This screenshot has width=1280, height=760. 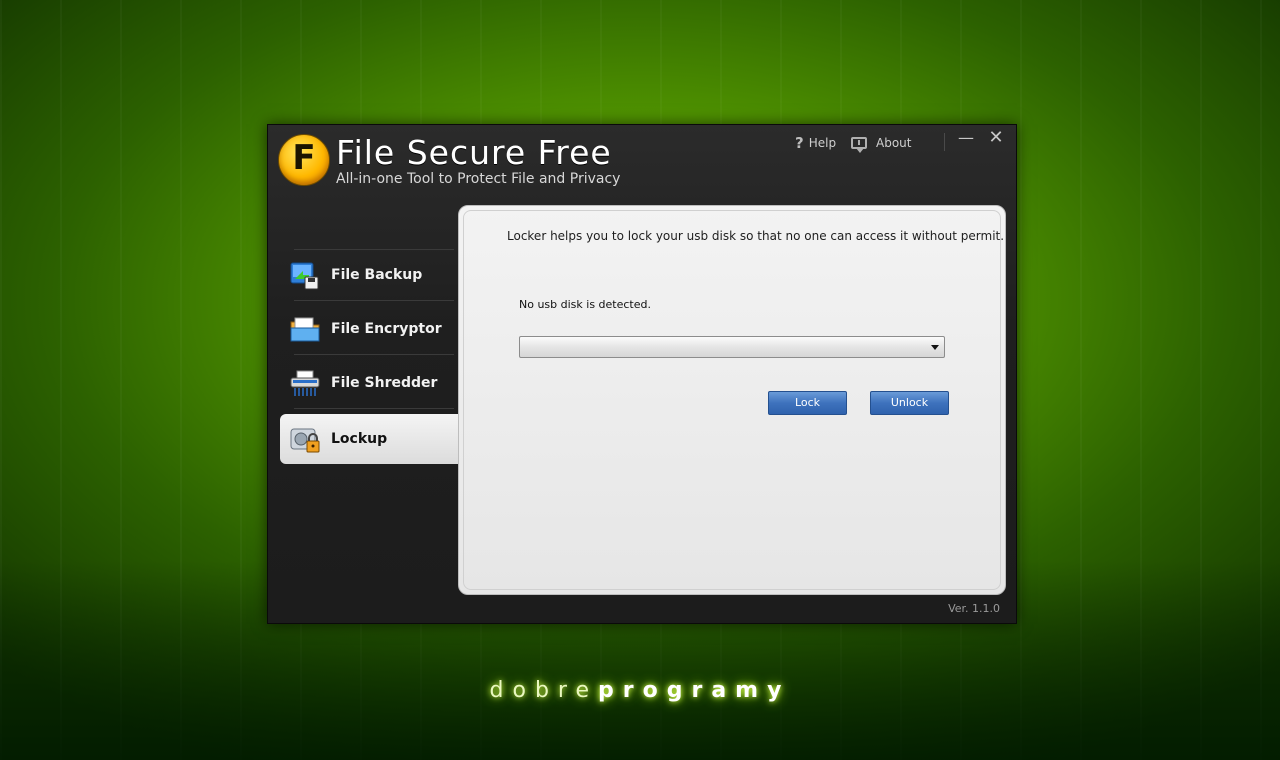 I want to click on sidebar-item-label: File Encryptor, so click(x=386, y=329).